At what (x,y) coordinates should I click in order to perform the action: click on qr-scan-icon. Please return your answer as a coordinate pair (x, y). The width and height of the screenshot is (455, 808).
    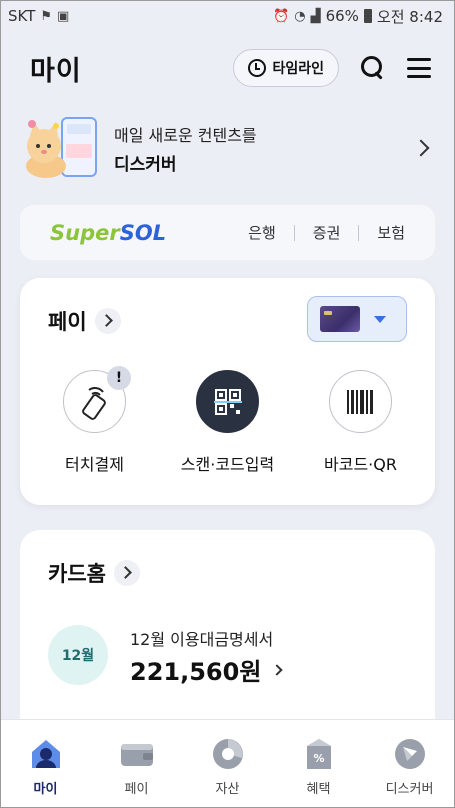
    Looking at the image, I should click on (227, 401).